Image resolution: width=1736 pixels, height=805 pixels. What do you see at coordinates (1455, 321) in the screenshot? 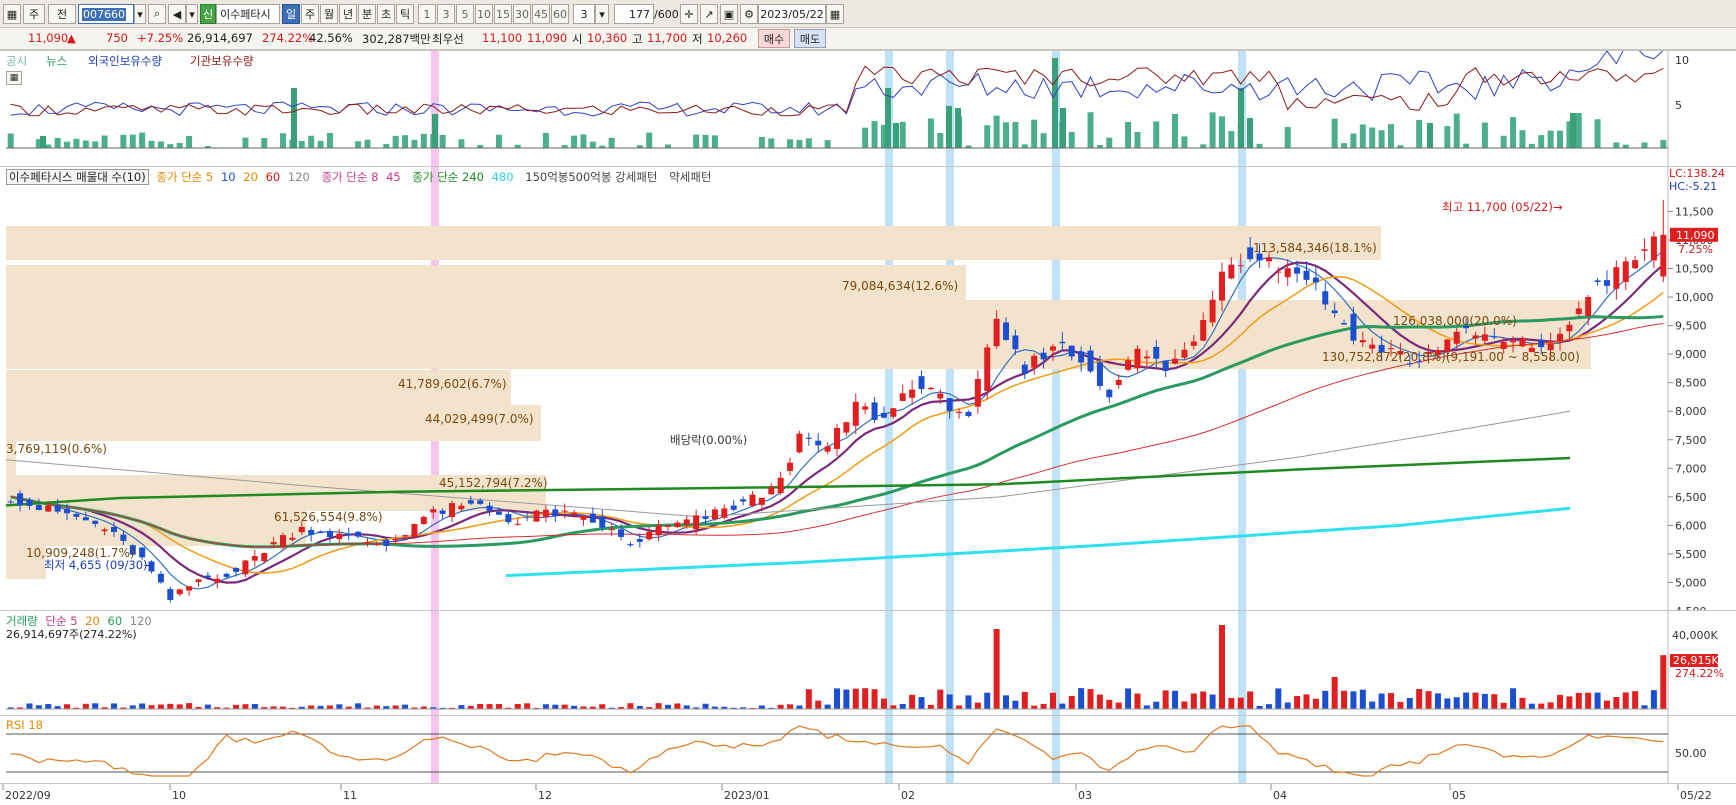
I see `profile-label-2: 126,038,000(20.0%)` at bounding box center [1455, 321].